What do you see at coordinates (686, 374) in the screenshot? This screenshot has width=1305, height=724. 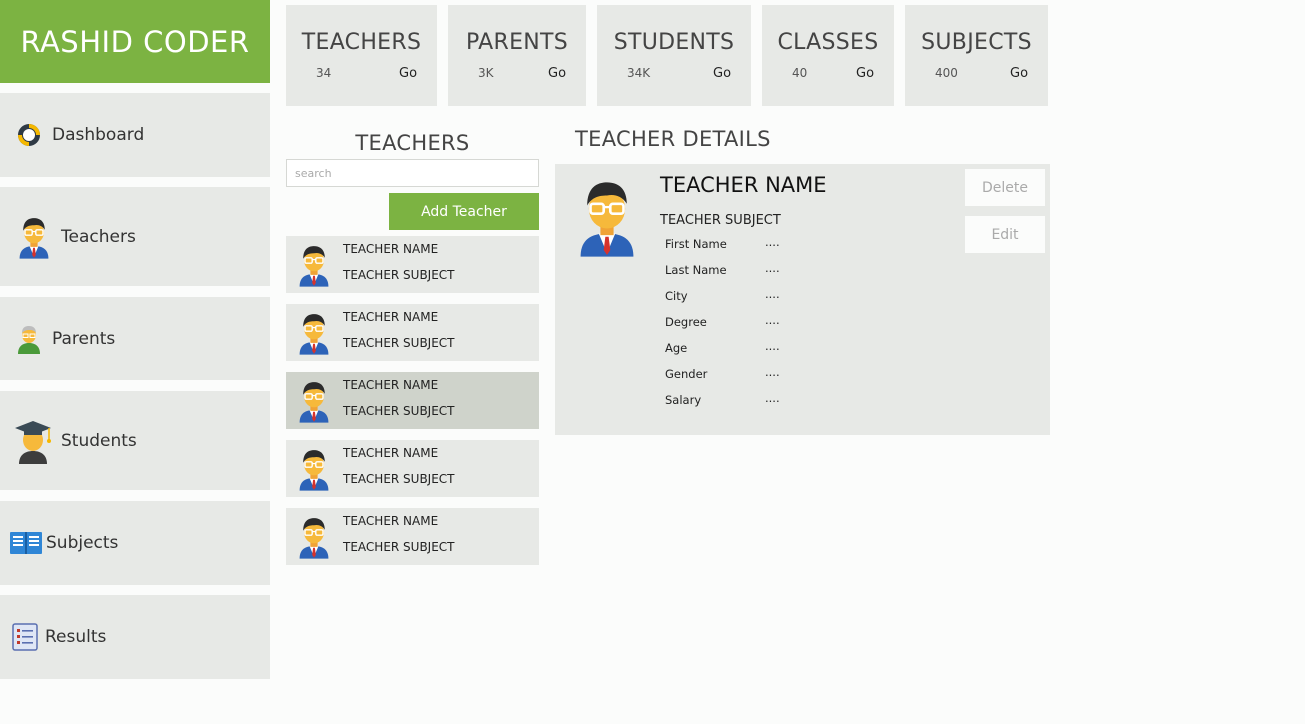 I see `field-label-gender: Gender` at bounding box center [686, 374].